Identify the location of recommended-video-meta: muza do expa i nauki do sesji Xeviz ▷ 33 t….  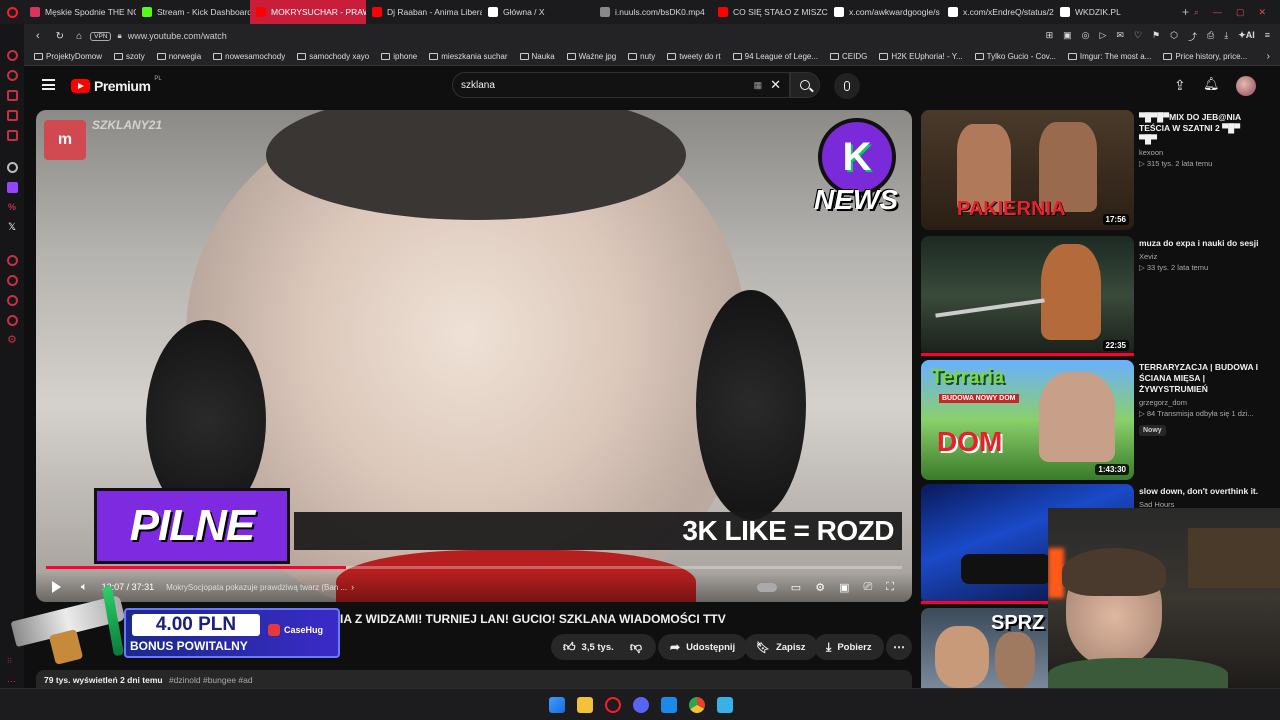
(1199, 255).